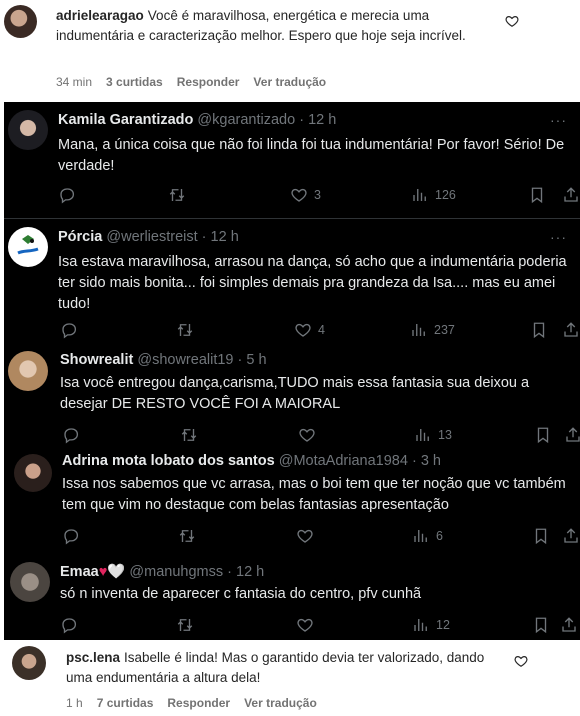 This screenshot has width=580, height=716. What do you see at coordinates (80, 237) in the screenshot?
I see `display-name: Pórcia` at bounding box center [80, 237].